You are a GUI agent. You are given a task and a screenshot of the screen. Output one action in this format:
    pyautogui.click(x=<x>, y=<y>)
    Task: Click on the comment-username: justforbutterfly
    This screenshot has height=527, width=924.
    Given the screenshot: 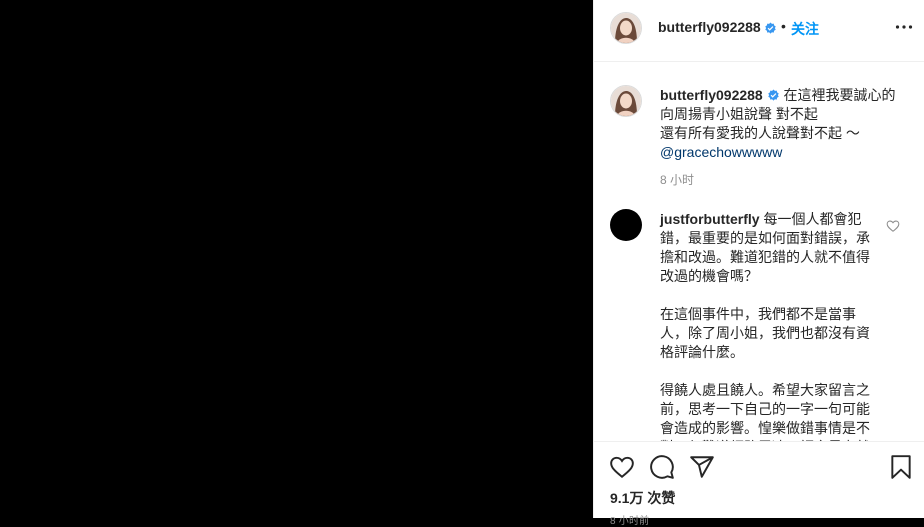 What is the action you would take?
    pyautogui.click(x=710, y=219)
    